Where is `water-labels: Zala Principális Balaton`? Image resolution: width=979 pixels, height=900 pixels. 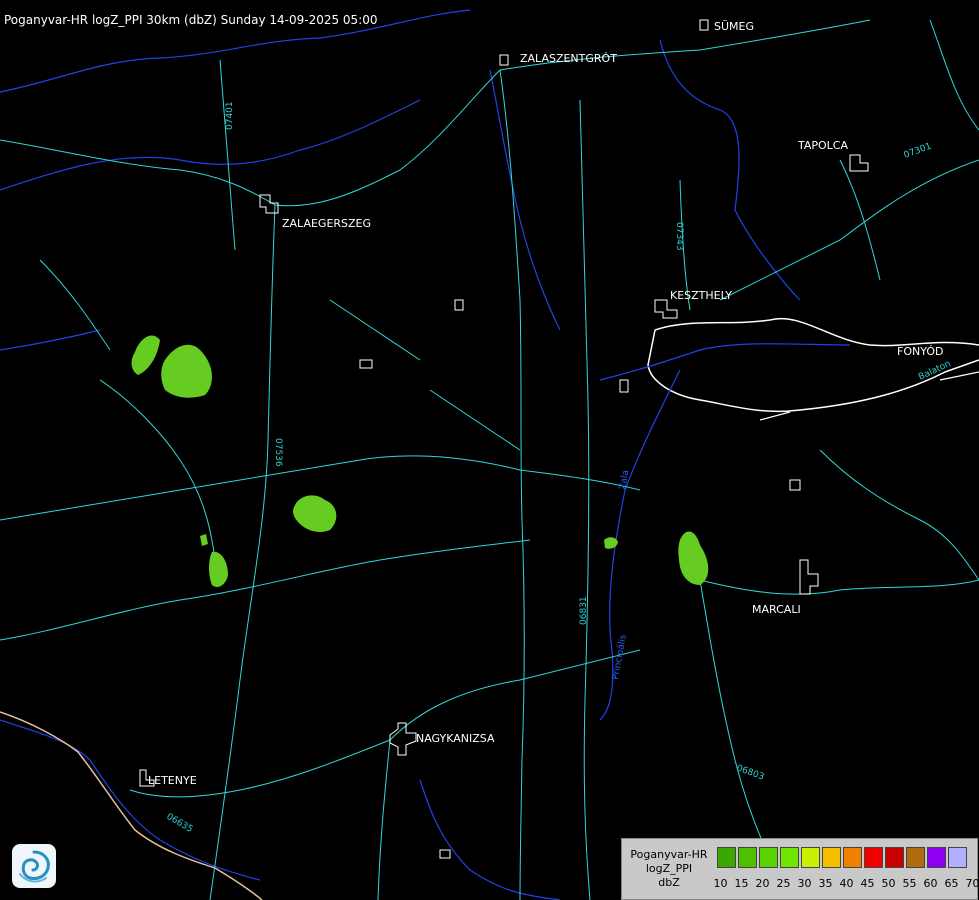 water-labels: Zala Principális Balaton is located at coordinates (781, 519).